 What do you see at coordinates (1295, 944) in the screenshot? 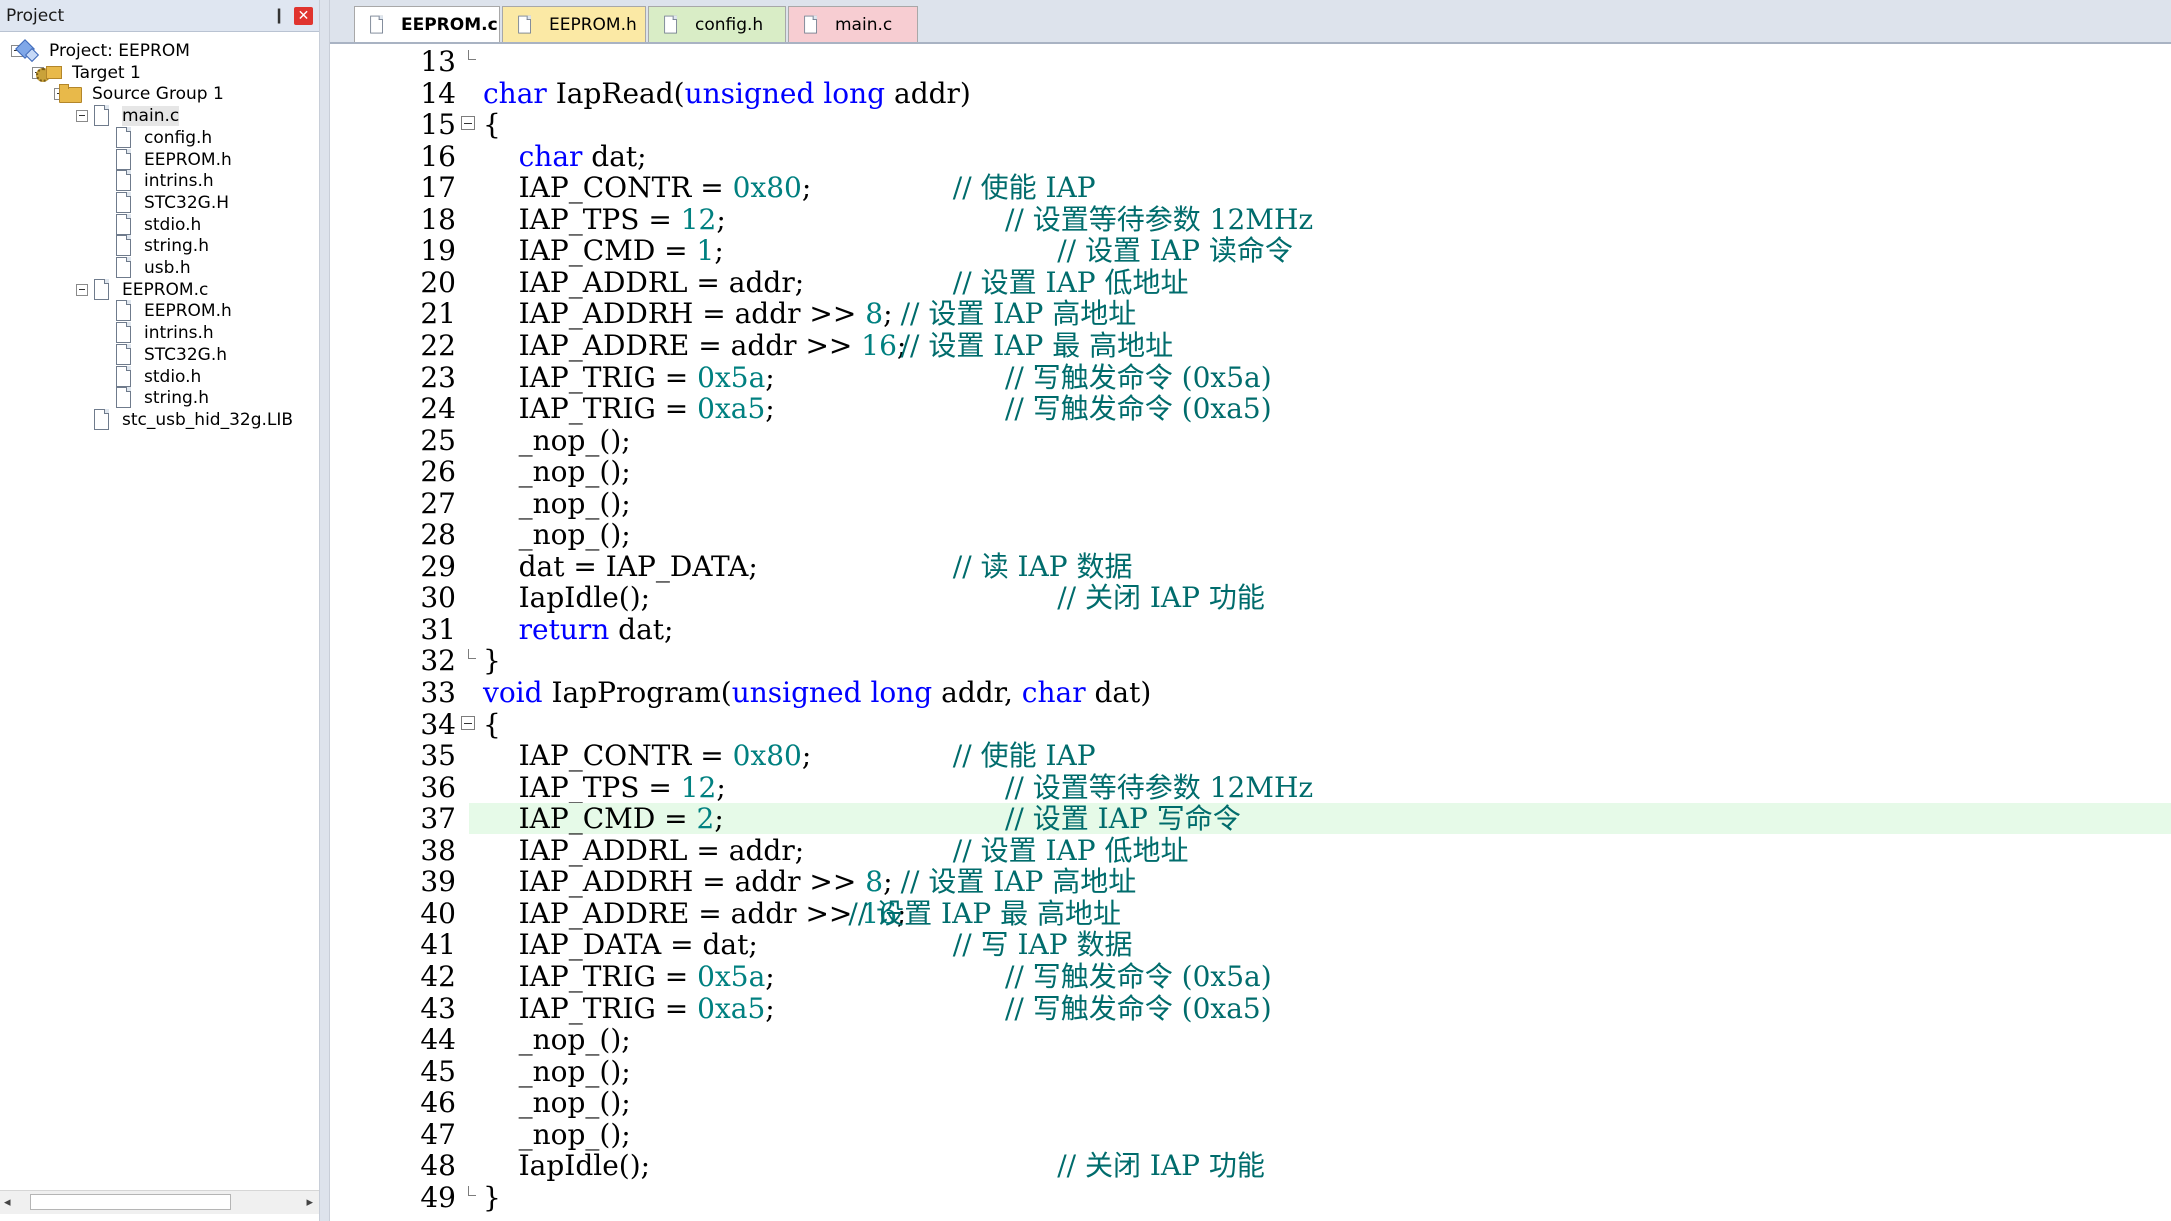
I see `code-line: 41 IAP_DATA = dat; // 写 IAP 数据` at bounding box center [1295, 944].